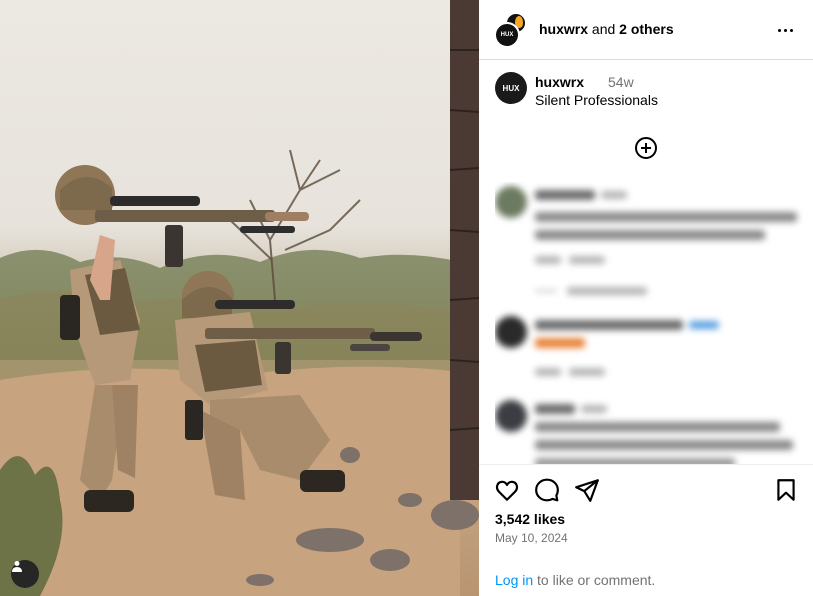  I want to click on plus-circle-icon, so click(646, 148).